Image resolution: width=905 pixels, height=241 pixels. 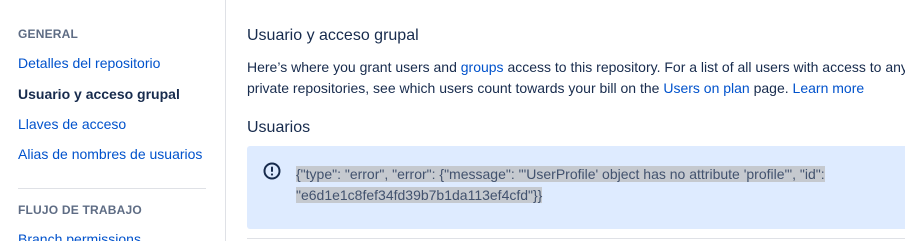 What do you see at coordinates (771, 88) in the screenshot?
I see `desc-text-4: page.` at bounding box center [771, 88].